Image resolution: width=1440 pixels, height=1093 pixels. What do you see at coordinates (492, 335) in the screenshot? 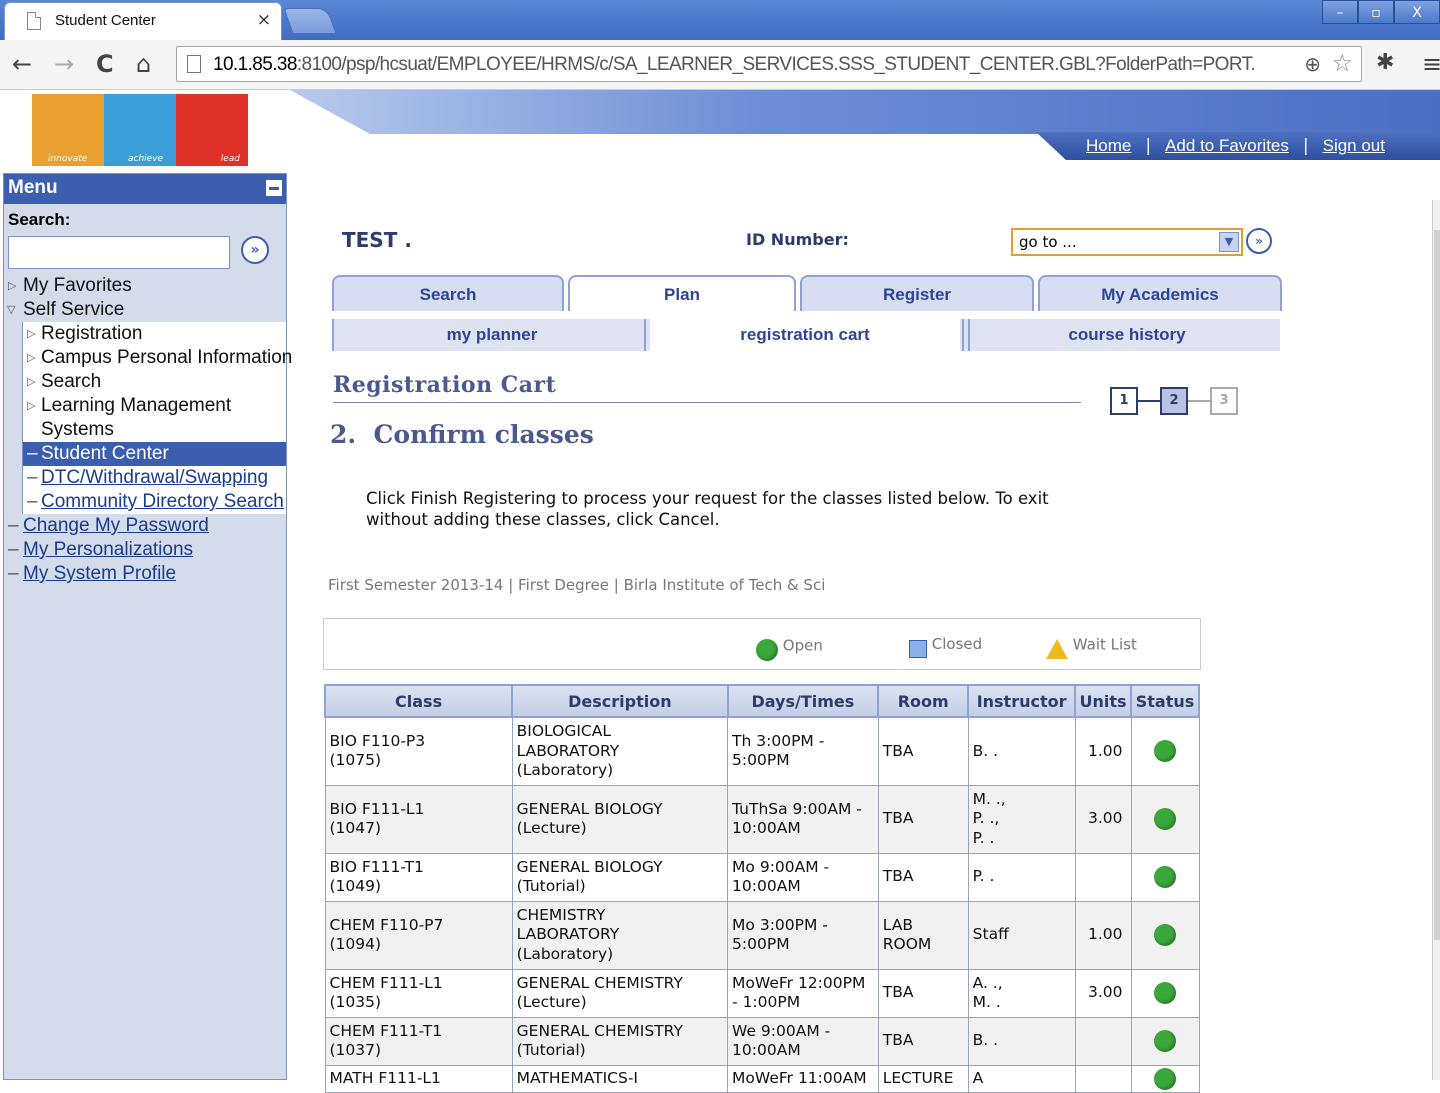
I see `subtab-my-planner: my planner` at bounding box center [492, 335].